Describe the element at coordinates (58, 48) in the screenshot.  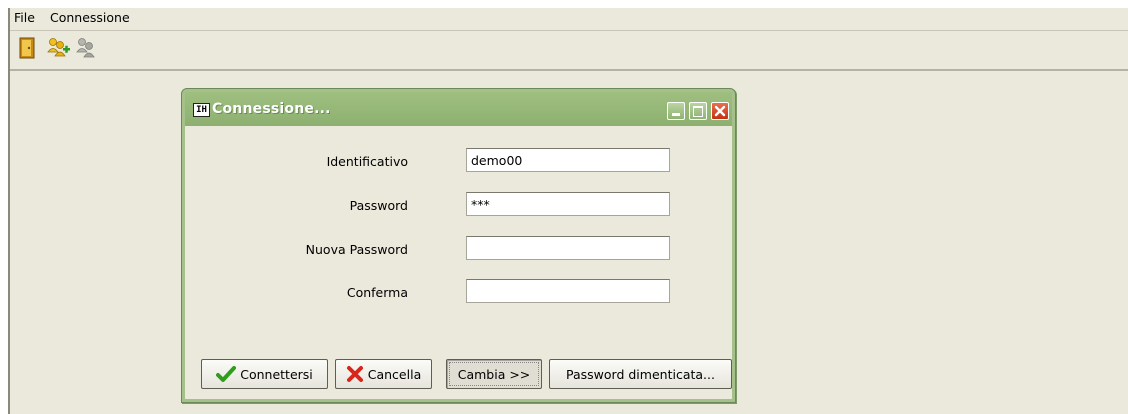
I see `add-user-icon` at that location.